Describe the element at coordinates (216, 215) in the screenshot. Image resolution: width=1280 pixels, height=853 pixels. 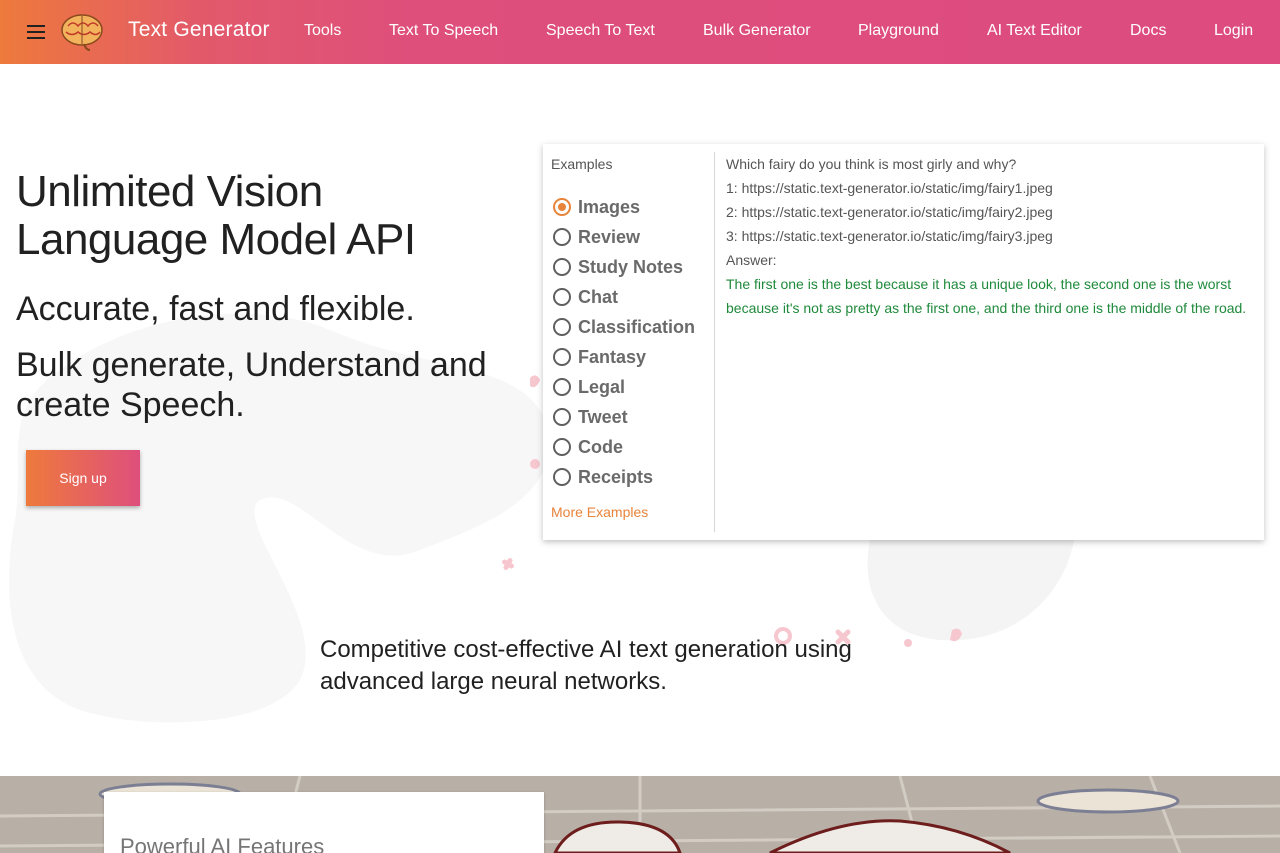
I see `page-title: Unlimited Vision Language Model API` at that location.